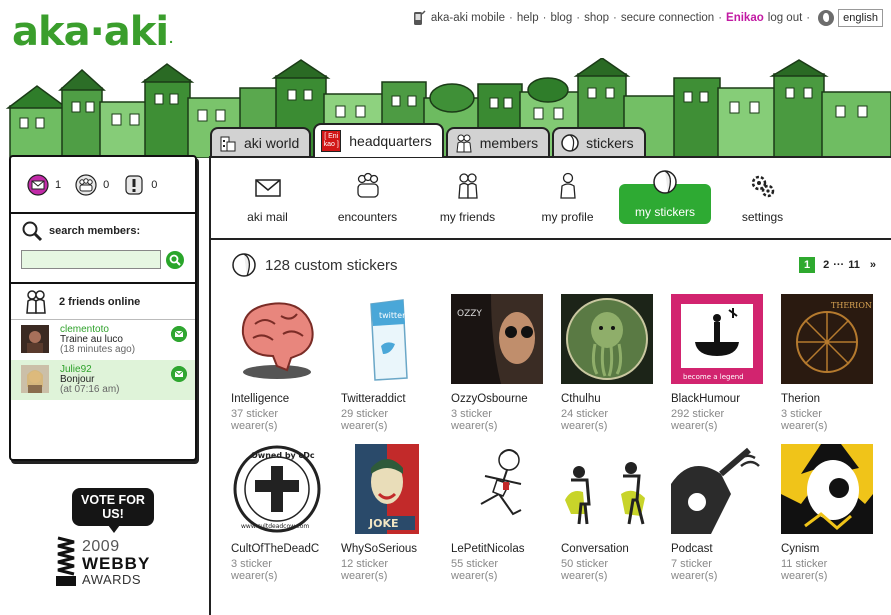  What do you see at coordinates (103, 302) in the screenshot?
I see `friends-online-heading: 2 friends online` at bounding box center [103, 302].